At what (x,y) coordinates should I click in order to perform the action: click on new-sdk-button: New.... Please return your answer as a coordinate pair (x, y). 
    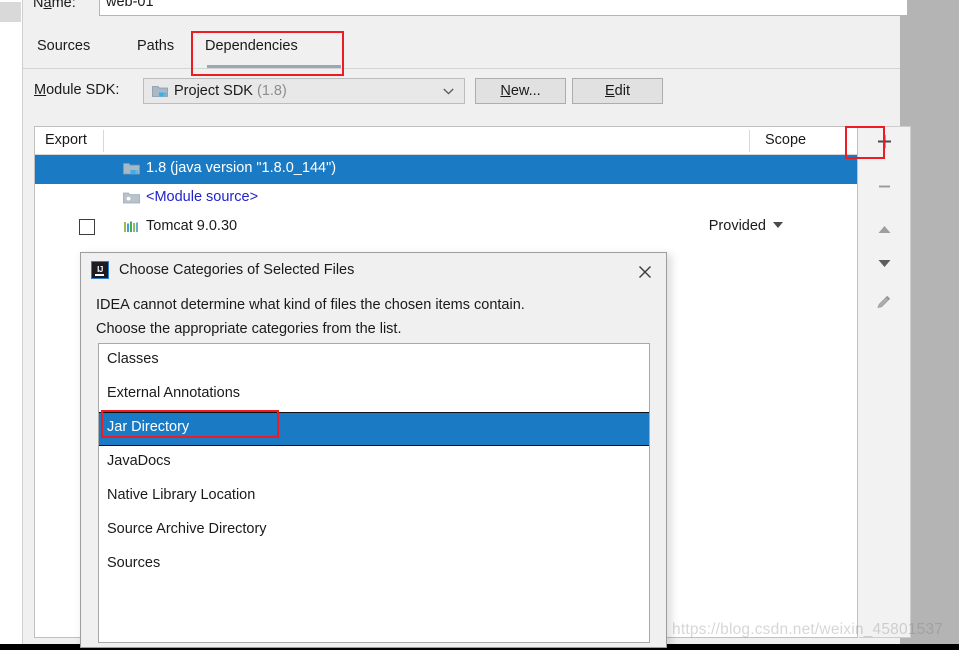
    Looking at the image, I should click on (520, 91).